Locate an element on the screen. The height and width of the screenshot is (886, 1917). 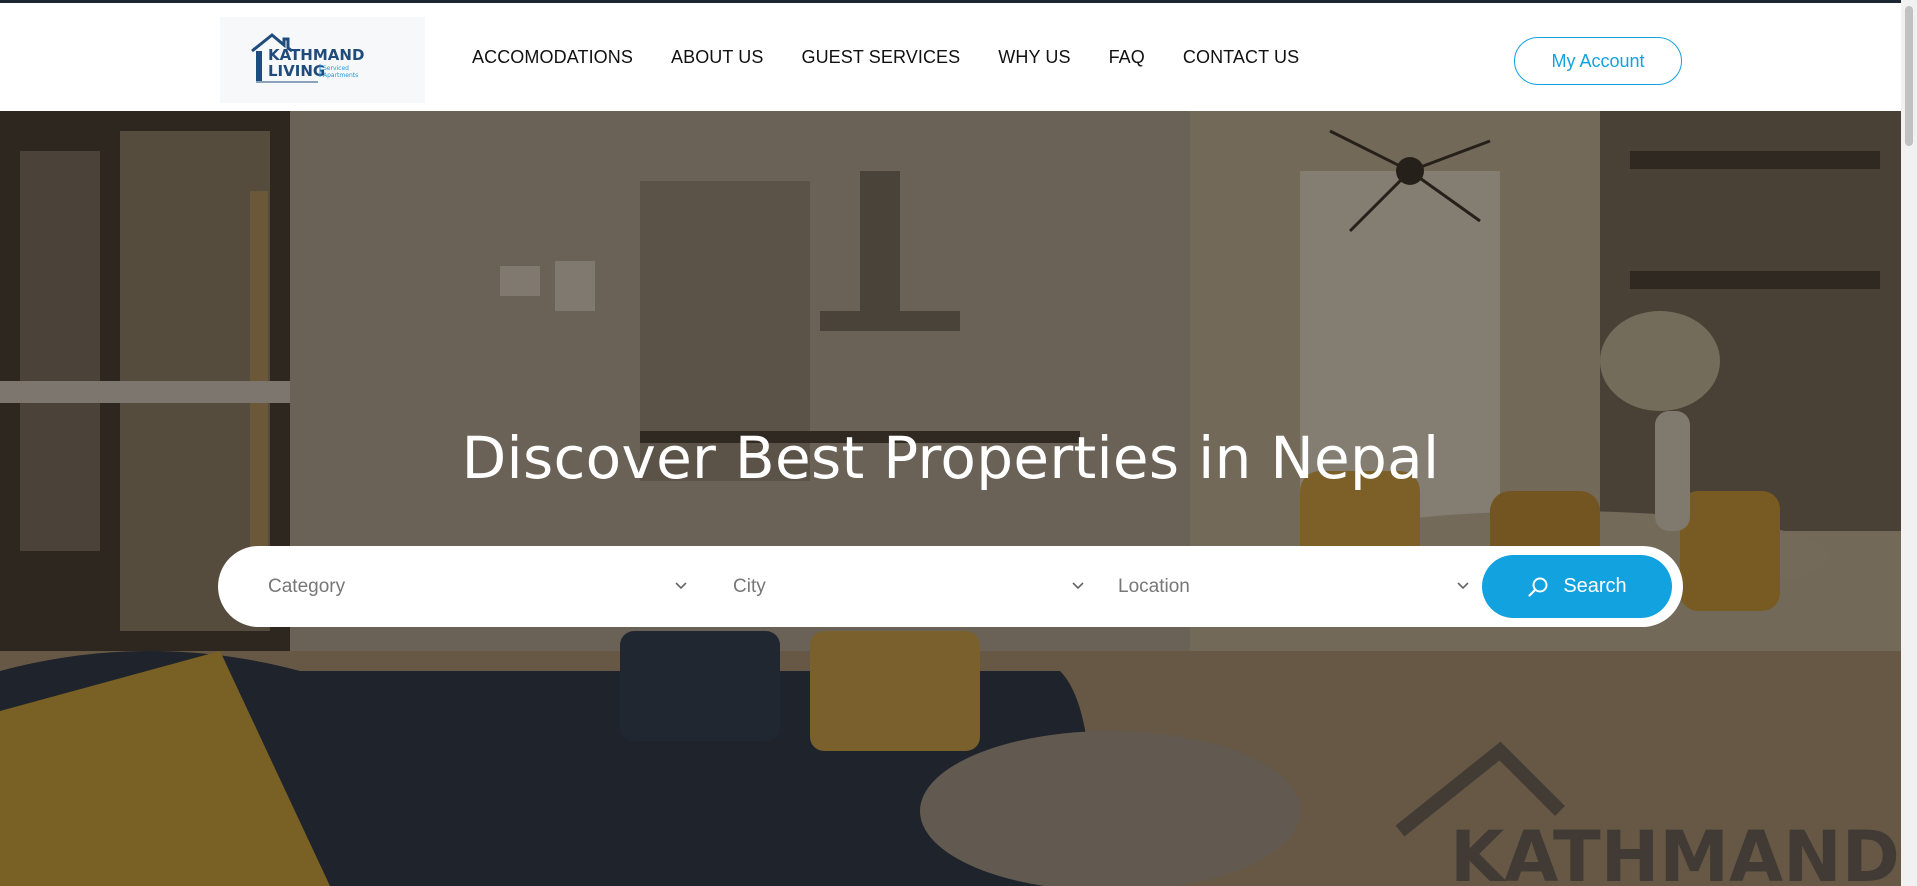
svg-text: Apartments is located at coordinates (340, 75).